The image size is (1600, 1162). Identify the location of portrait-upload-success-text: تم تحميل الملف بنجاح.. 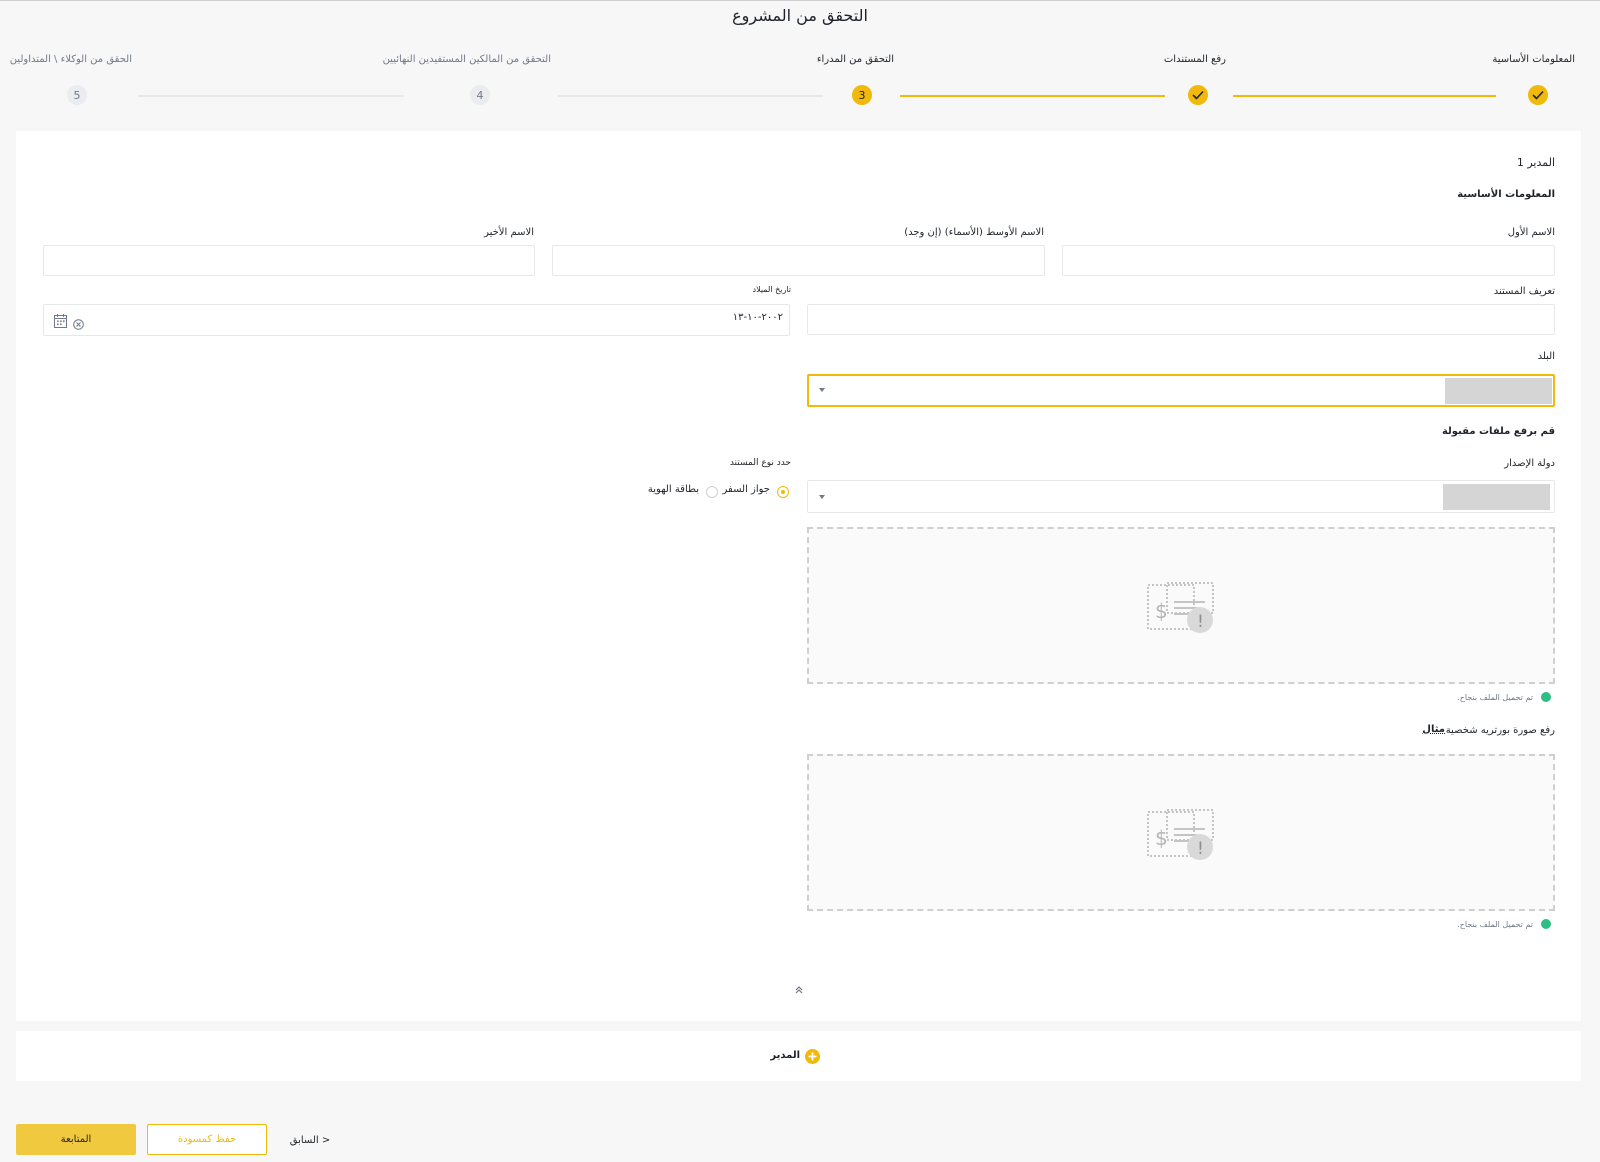
(1495, 924).